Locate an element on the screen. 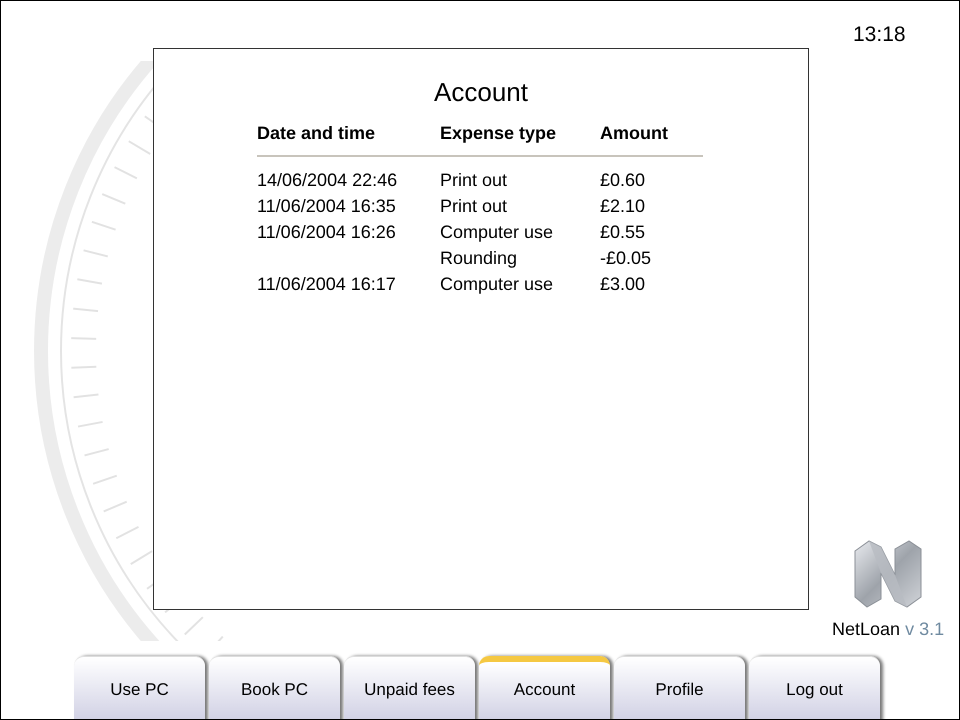  column-header: Expense type is located at coordinates (498, 133).